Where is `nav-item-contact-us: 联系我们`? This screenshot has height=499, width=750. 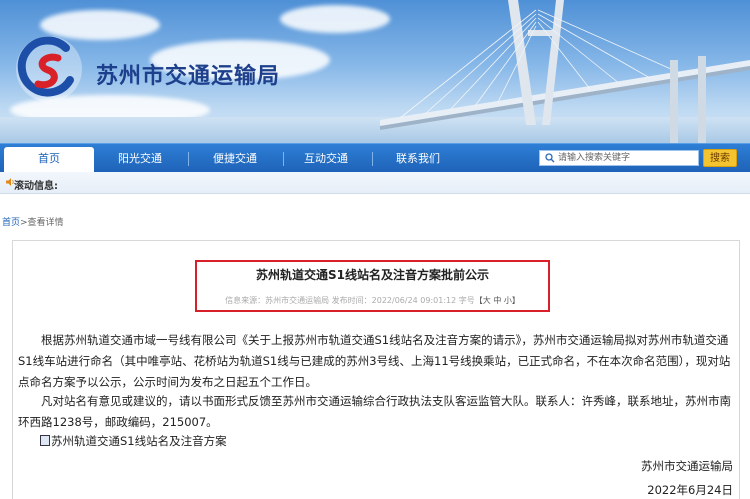
nav-item-contact-us: 联系我们 is located at coordinates (418, 158).